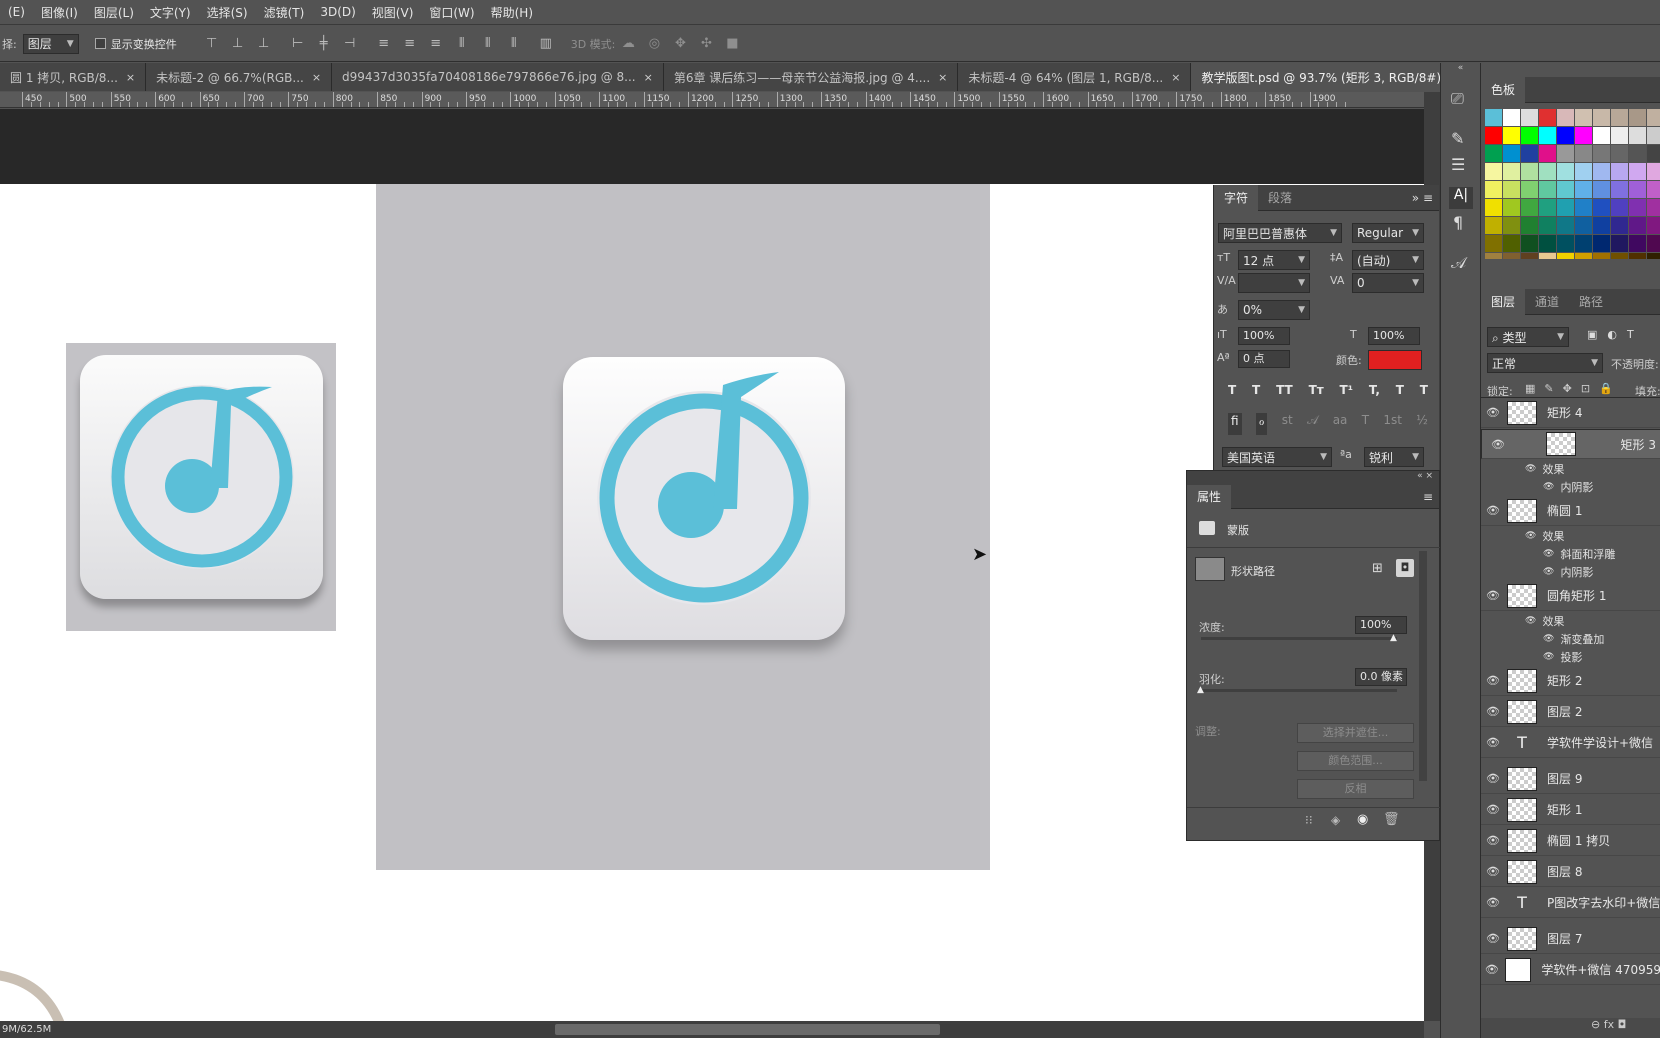  What do you see at coordinates (1591, 301) in the screenshot?
I see `tab-paths: 路径` at bounding box center [1591, 301].